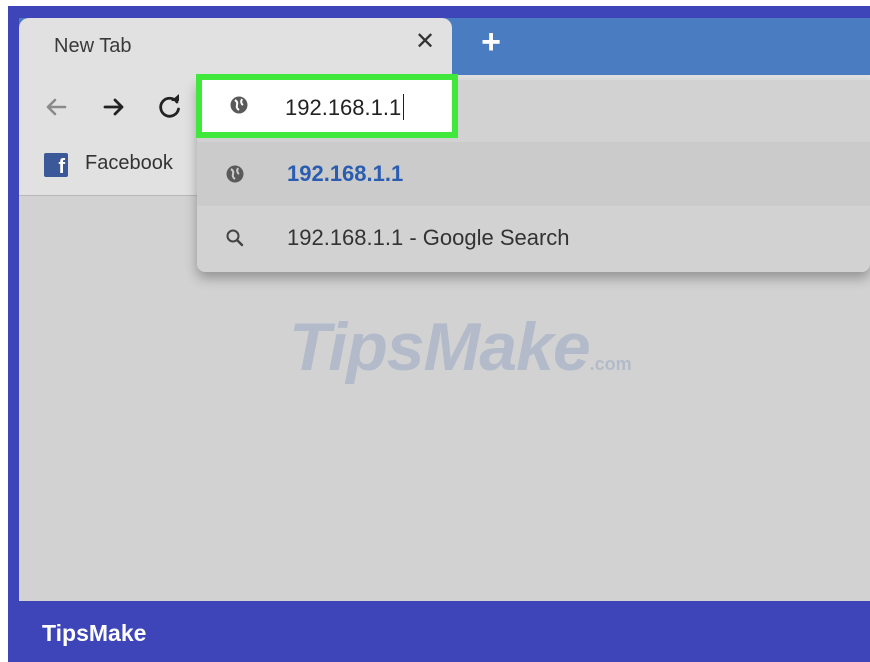  I want to click on footer-brand: TipsMake, so click(94, 633).